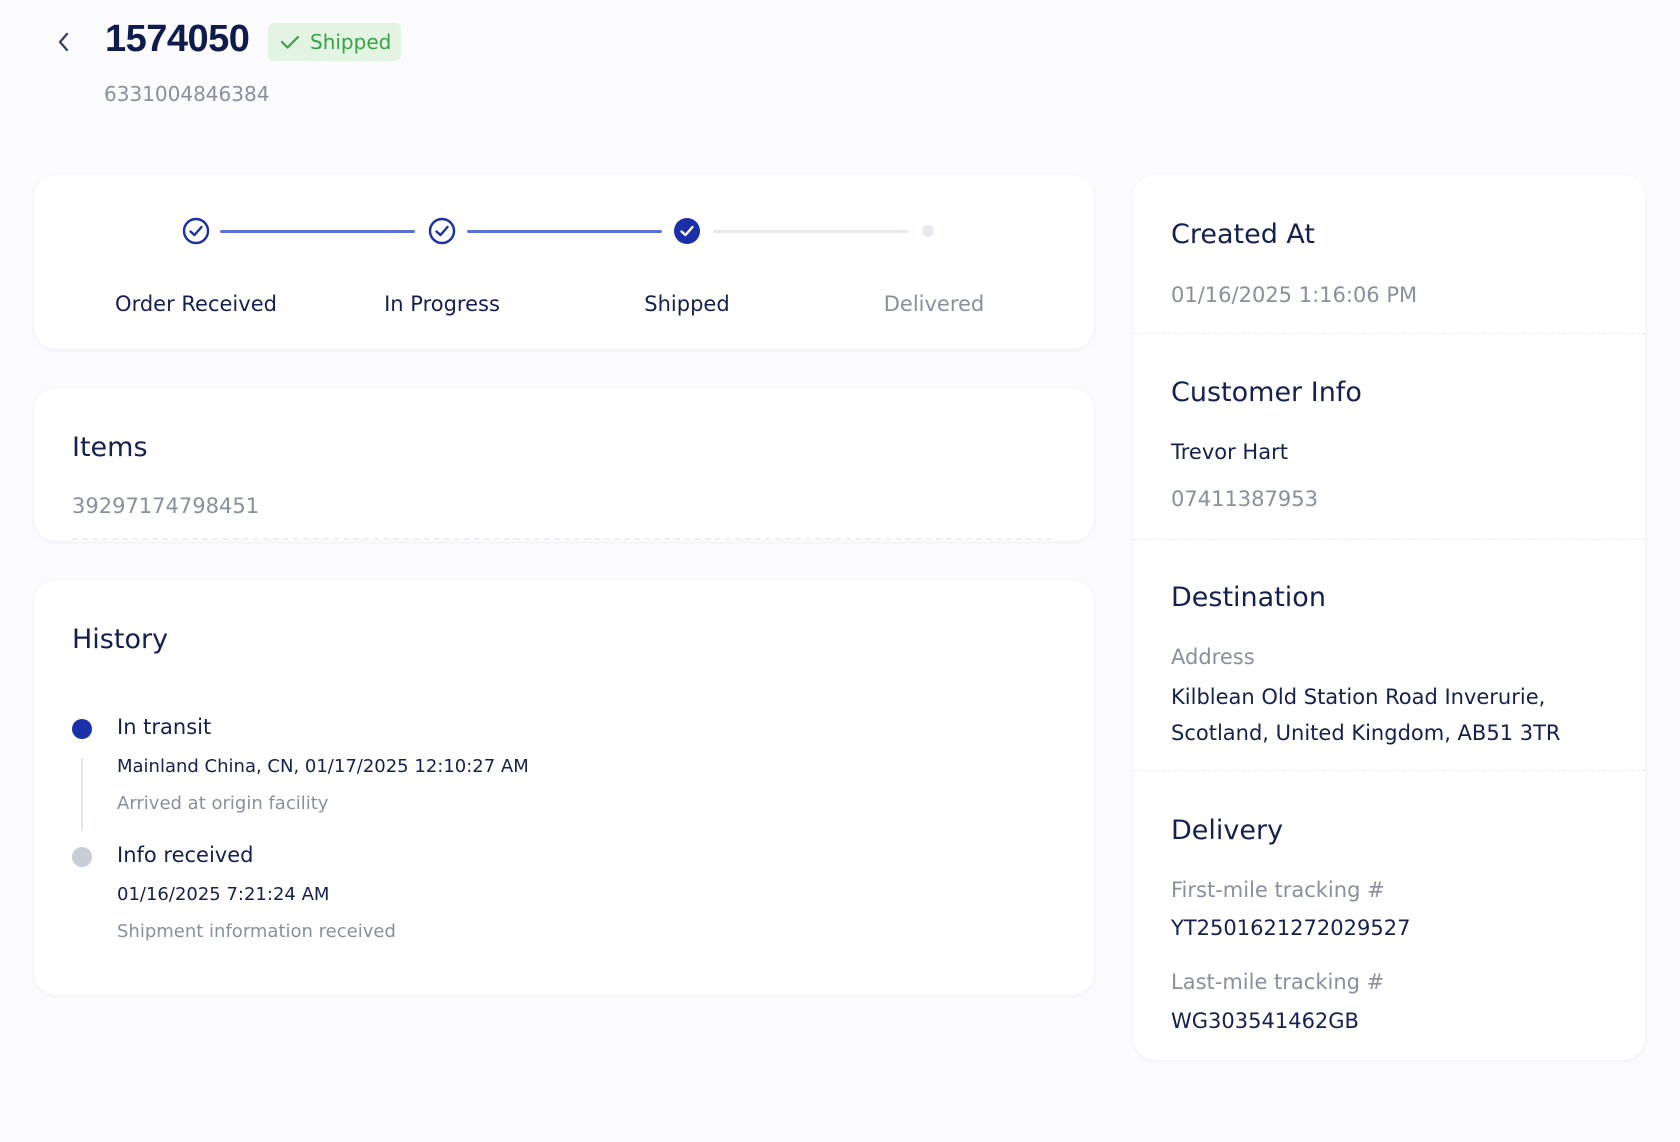  What do you see at coordinates (1290, 928) in the screenshot?
I see `first-mile-tracking: YT2501621272029527` at bounding box center [1290, 928].